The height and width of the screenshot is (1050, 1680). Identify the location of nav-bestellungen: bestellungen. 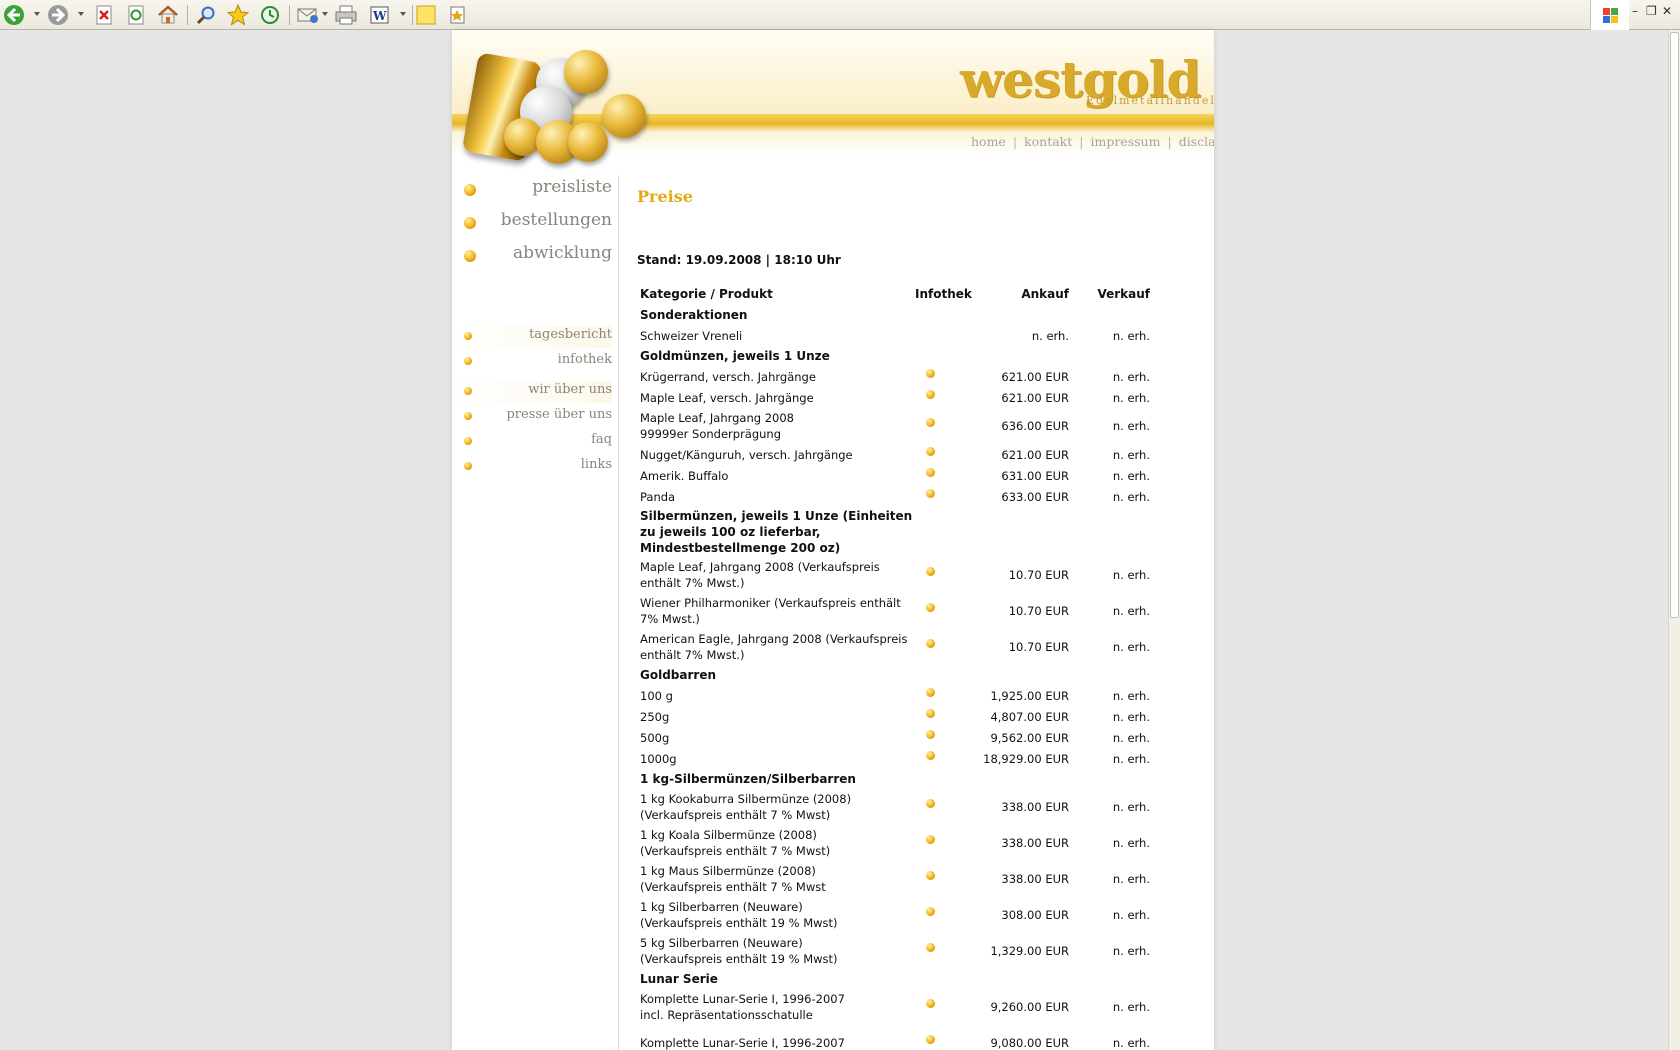
(532, 222).